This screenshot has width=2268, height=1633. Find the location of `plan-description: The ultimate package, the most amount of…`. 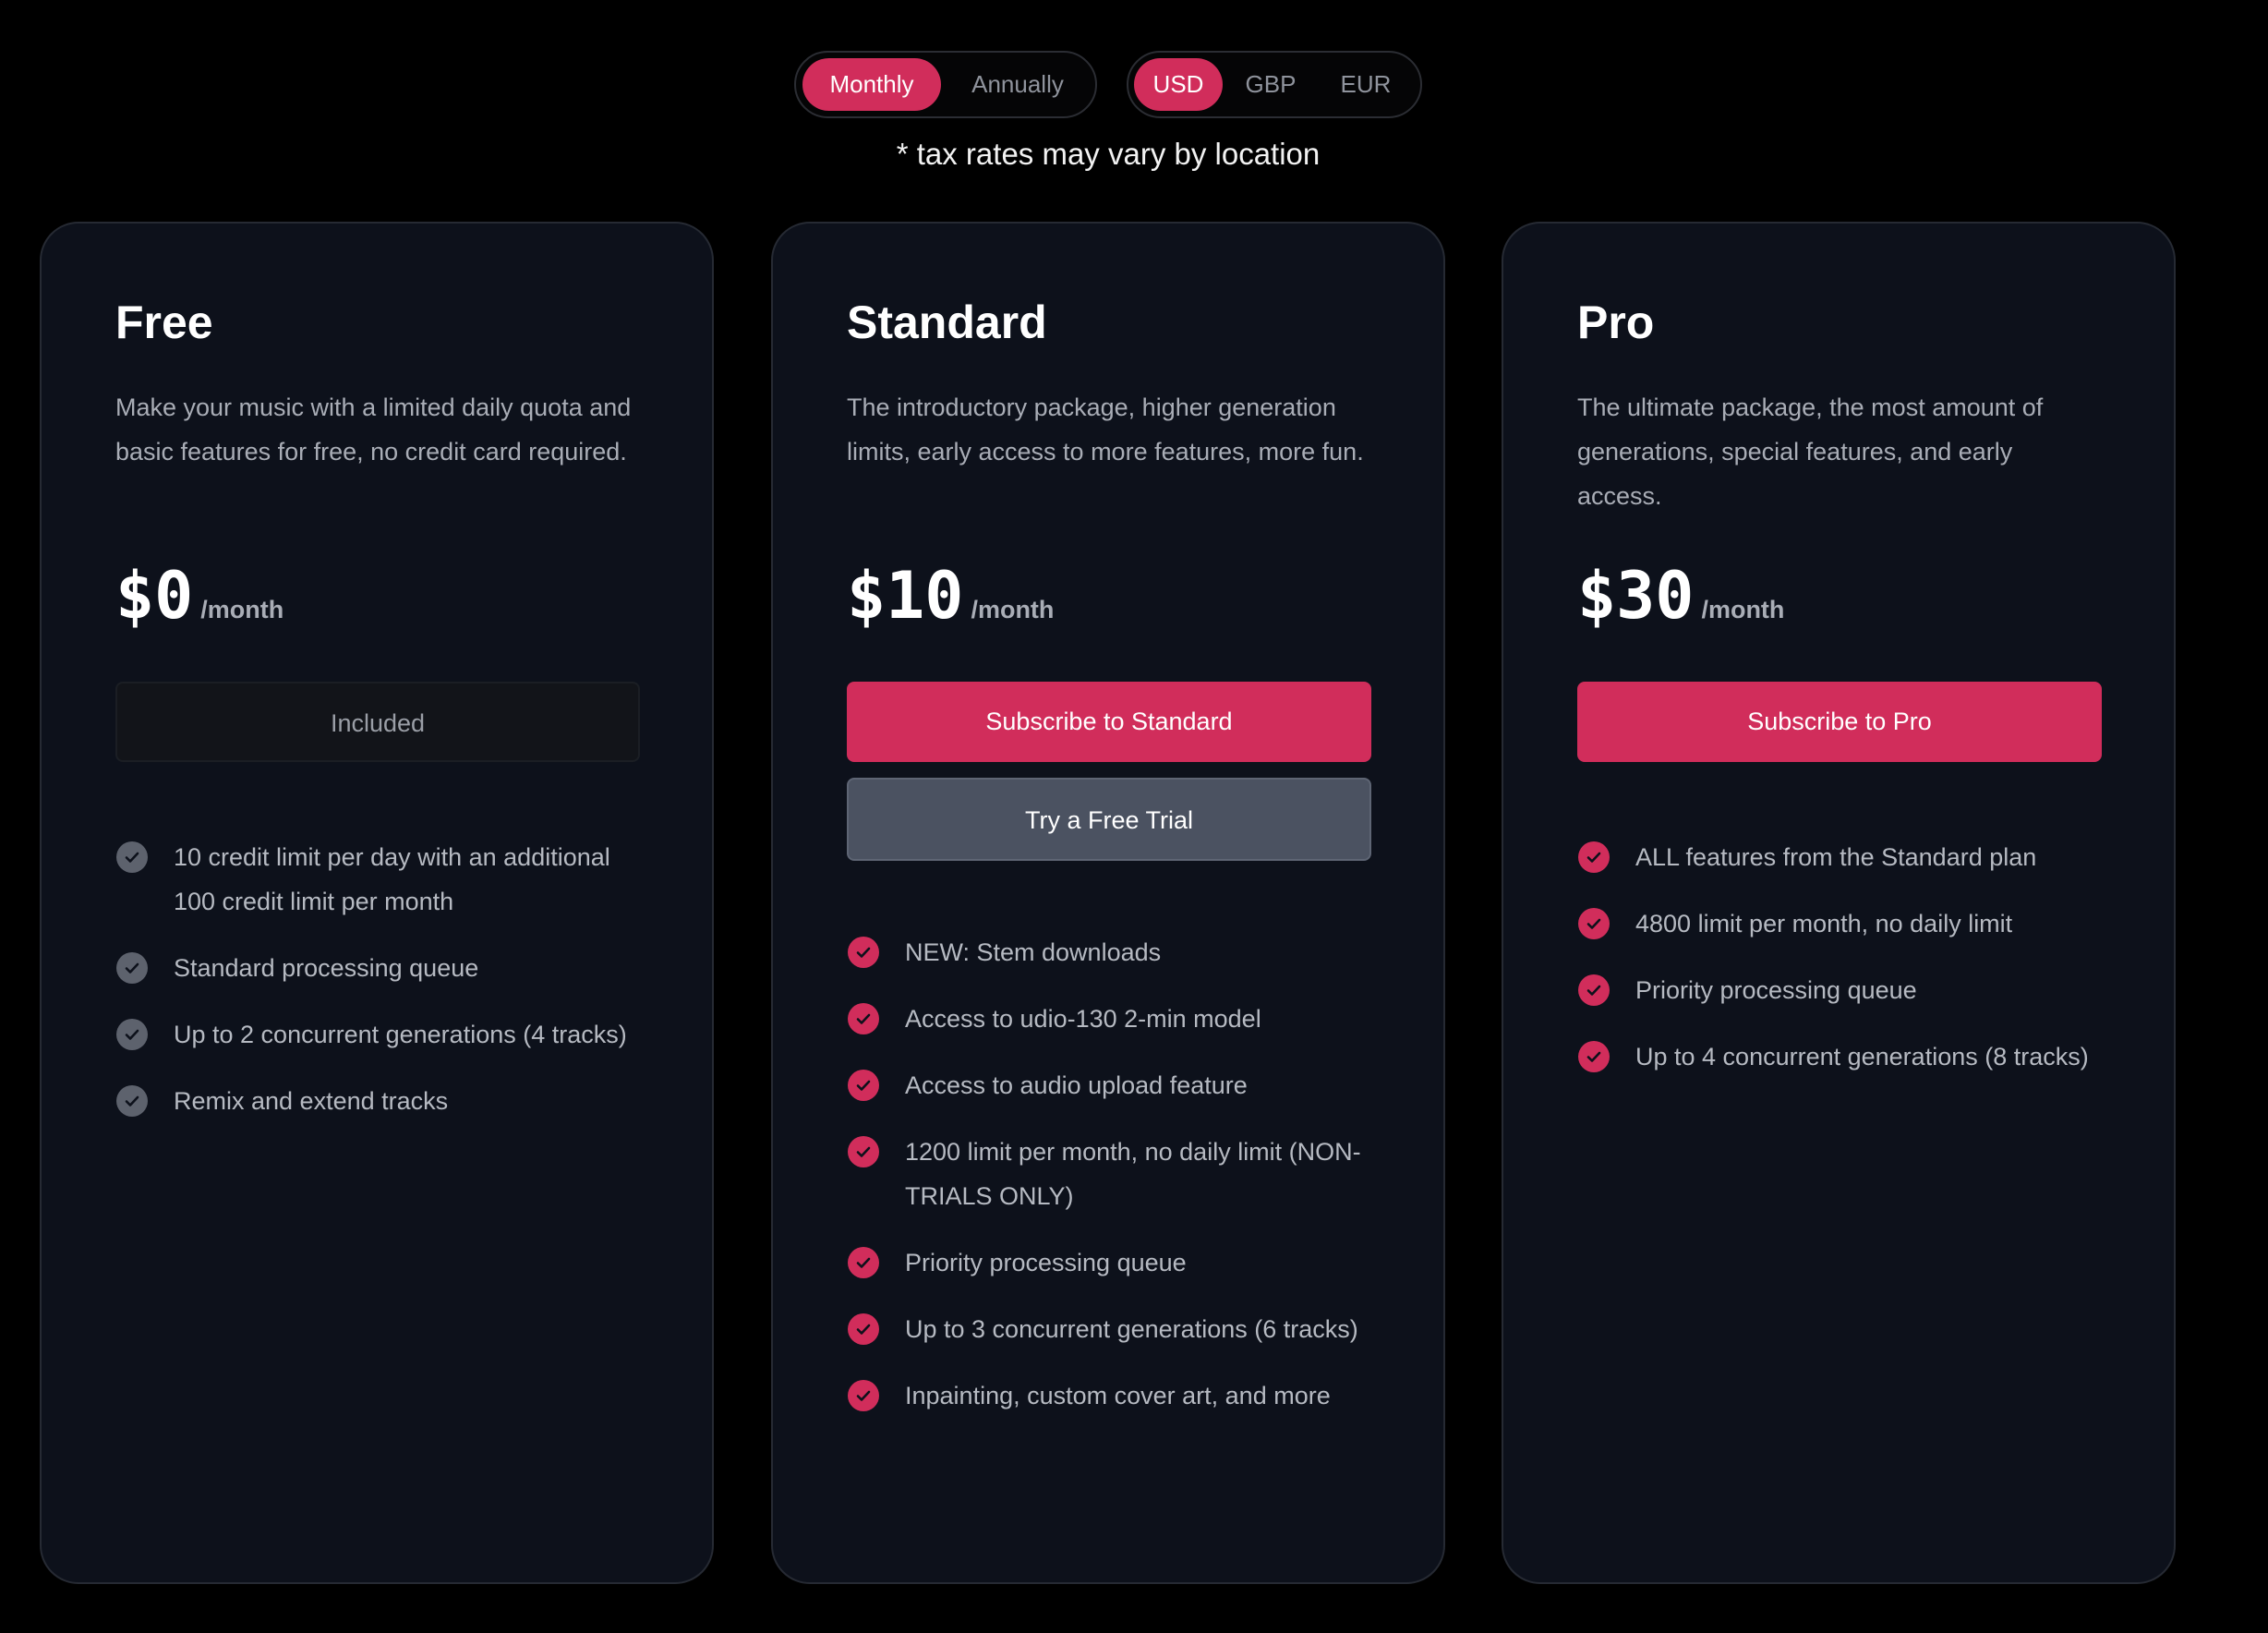

plan-description: The ultimate package, the most amount of… is located at coordinates (1810, 451).